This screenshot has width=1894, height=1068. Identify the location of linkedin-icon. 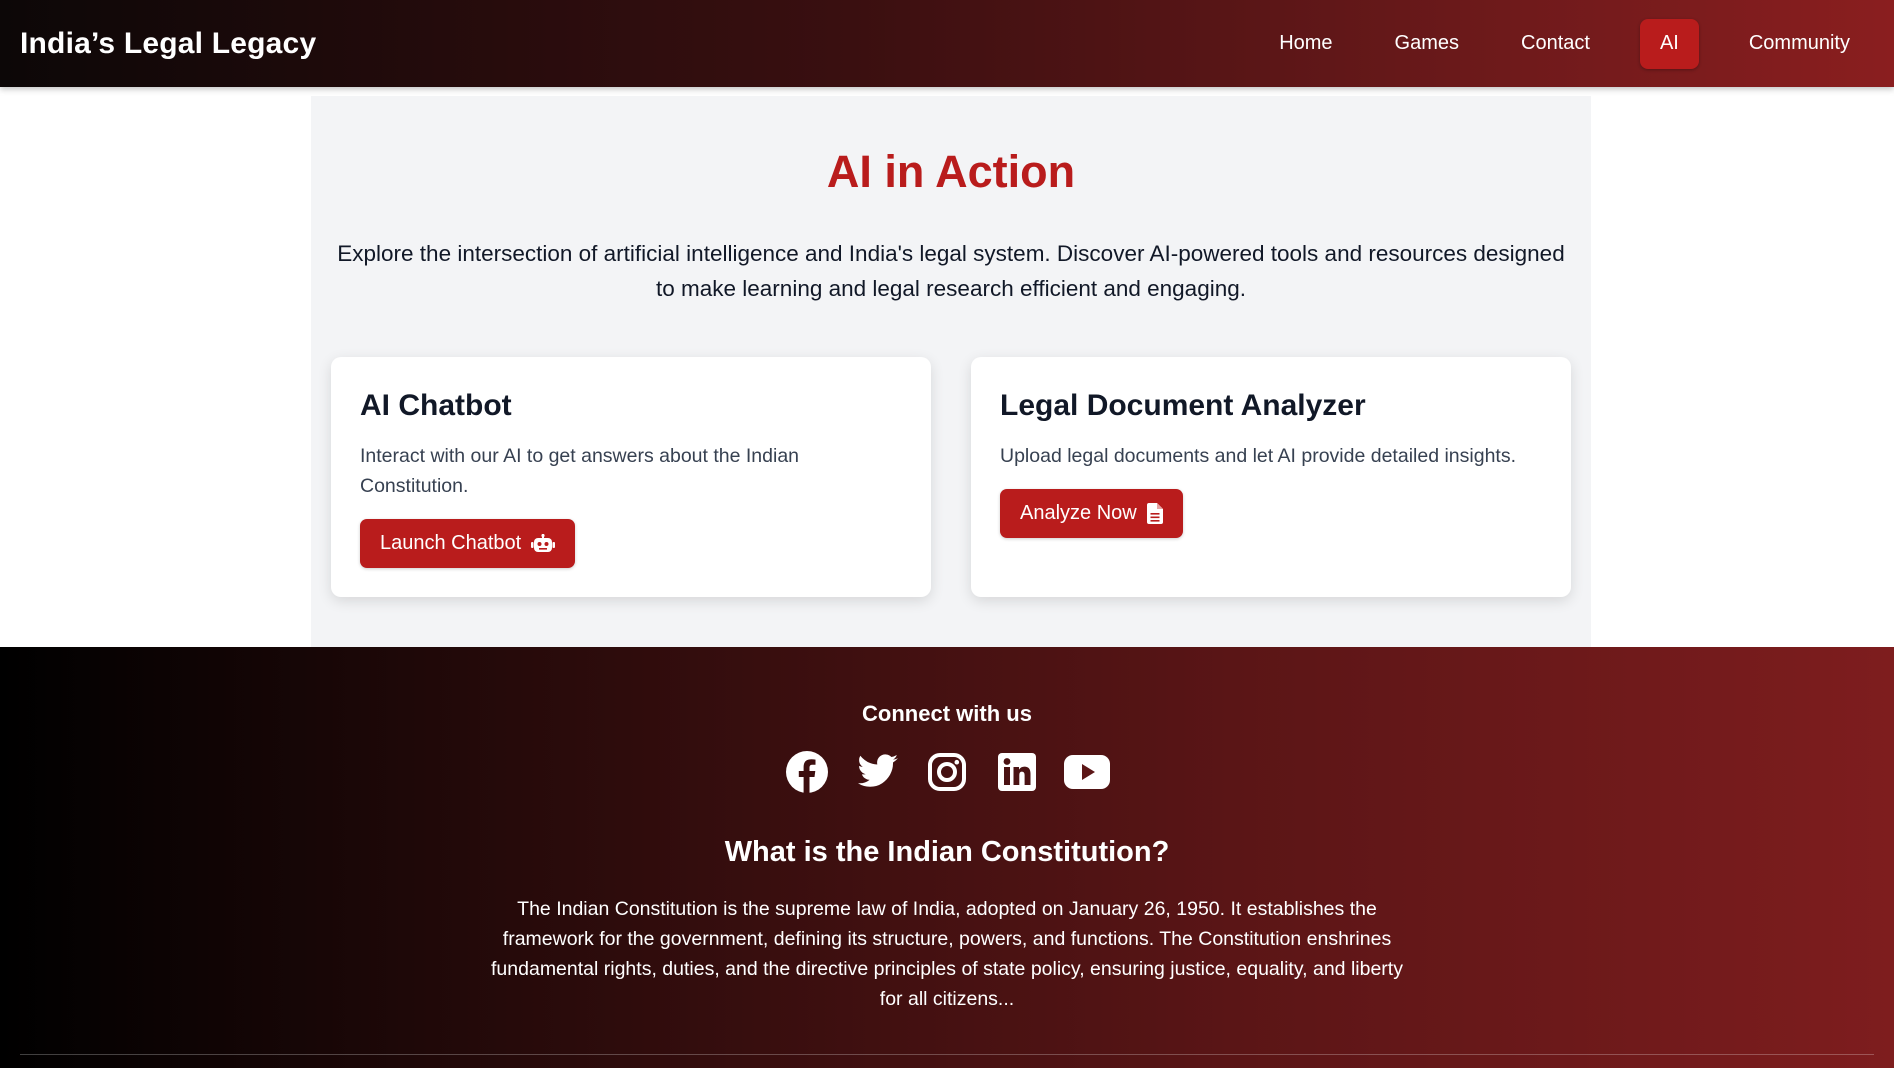
(1017, 772).